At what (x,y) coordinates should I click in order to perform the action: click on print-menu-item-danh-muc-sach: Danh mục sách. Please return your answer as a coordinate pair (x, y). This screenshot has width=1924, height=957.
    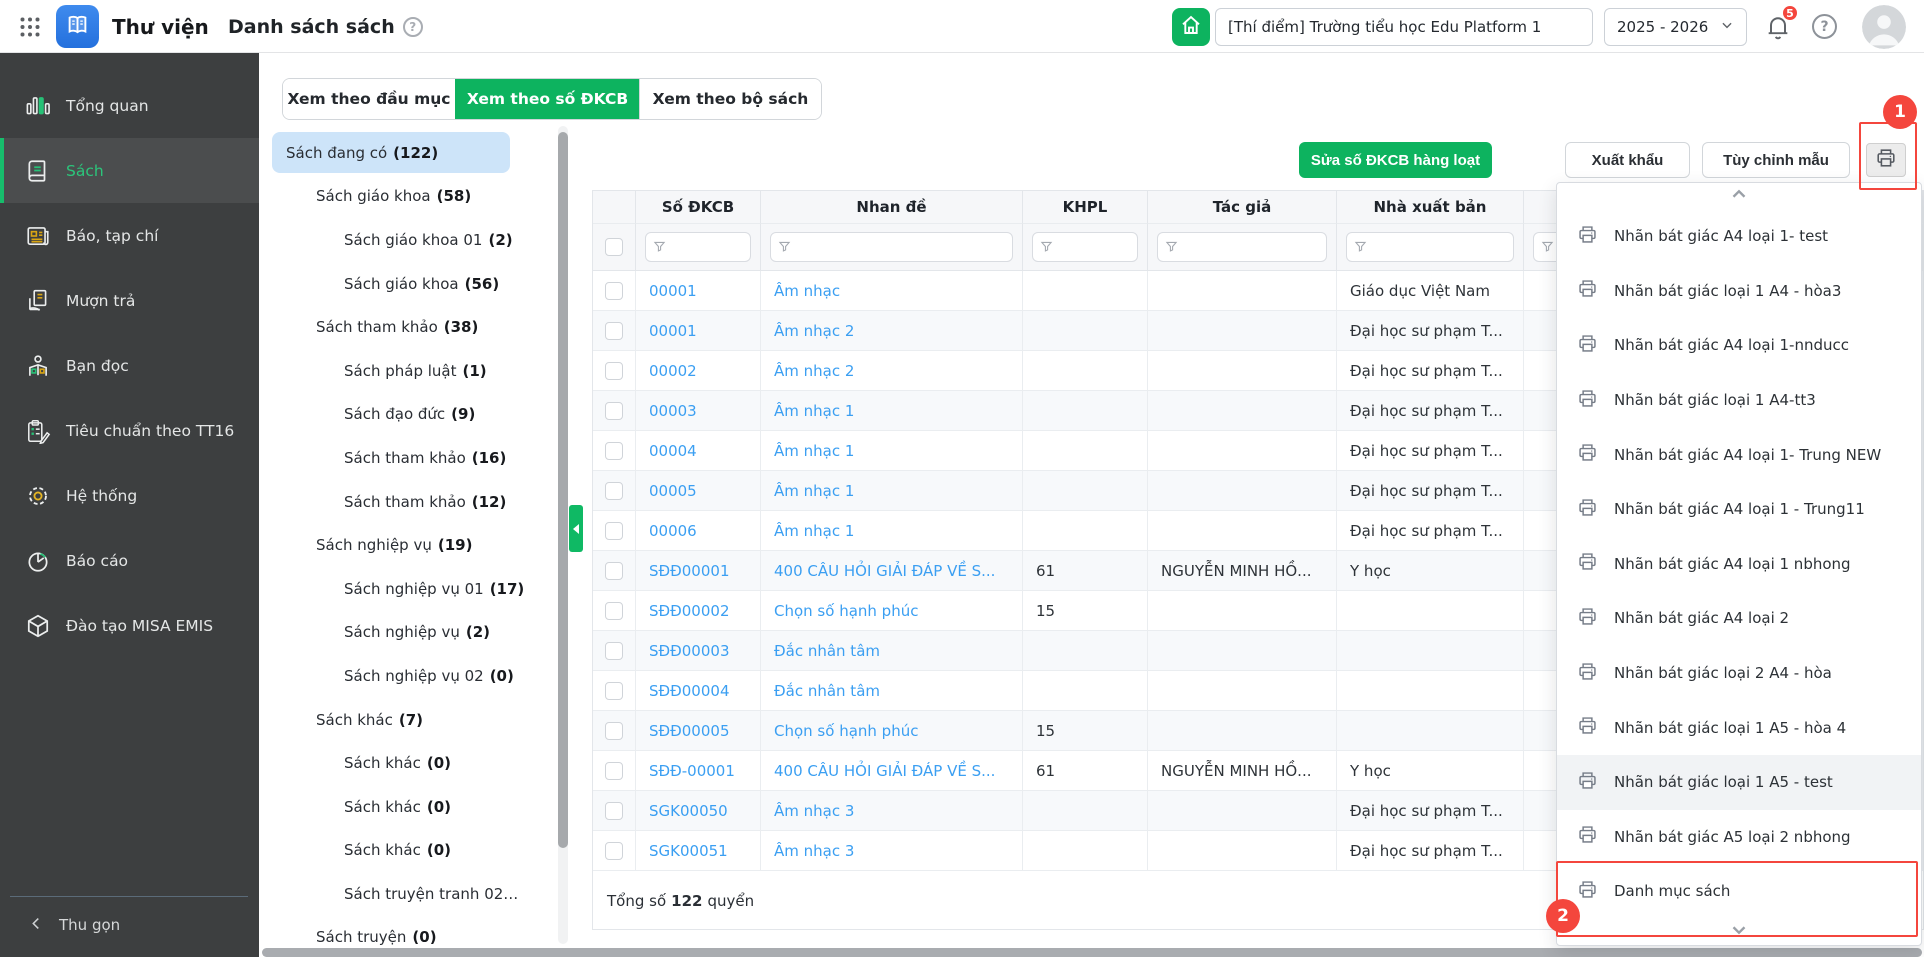
    Looking at the image, I should click on (1739, 891).